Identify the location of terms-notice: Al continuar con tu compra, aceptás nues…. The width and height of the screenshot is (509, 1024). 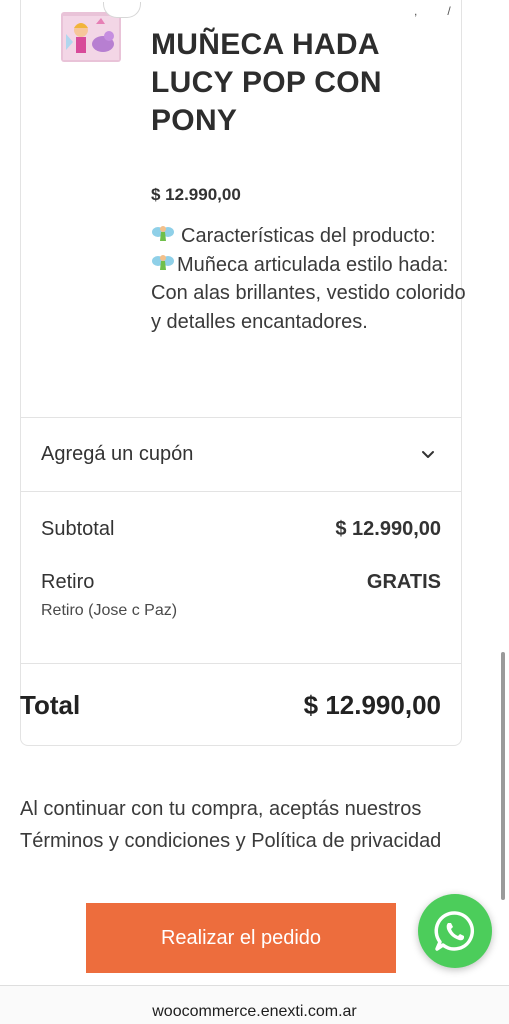
(231, 825).